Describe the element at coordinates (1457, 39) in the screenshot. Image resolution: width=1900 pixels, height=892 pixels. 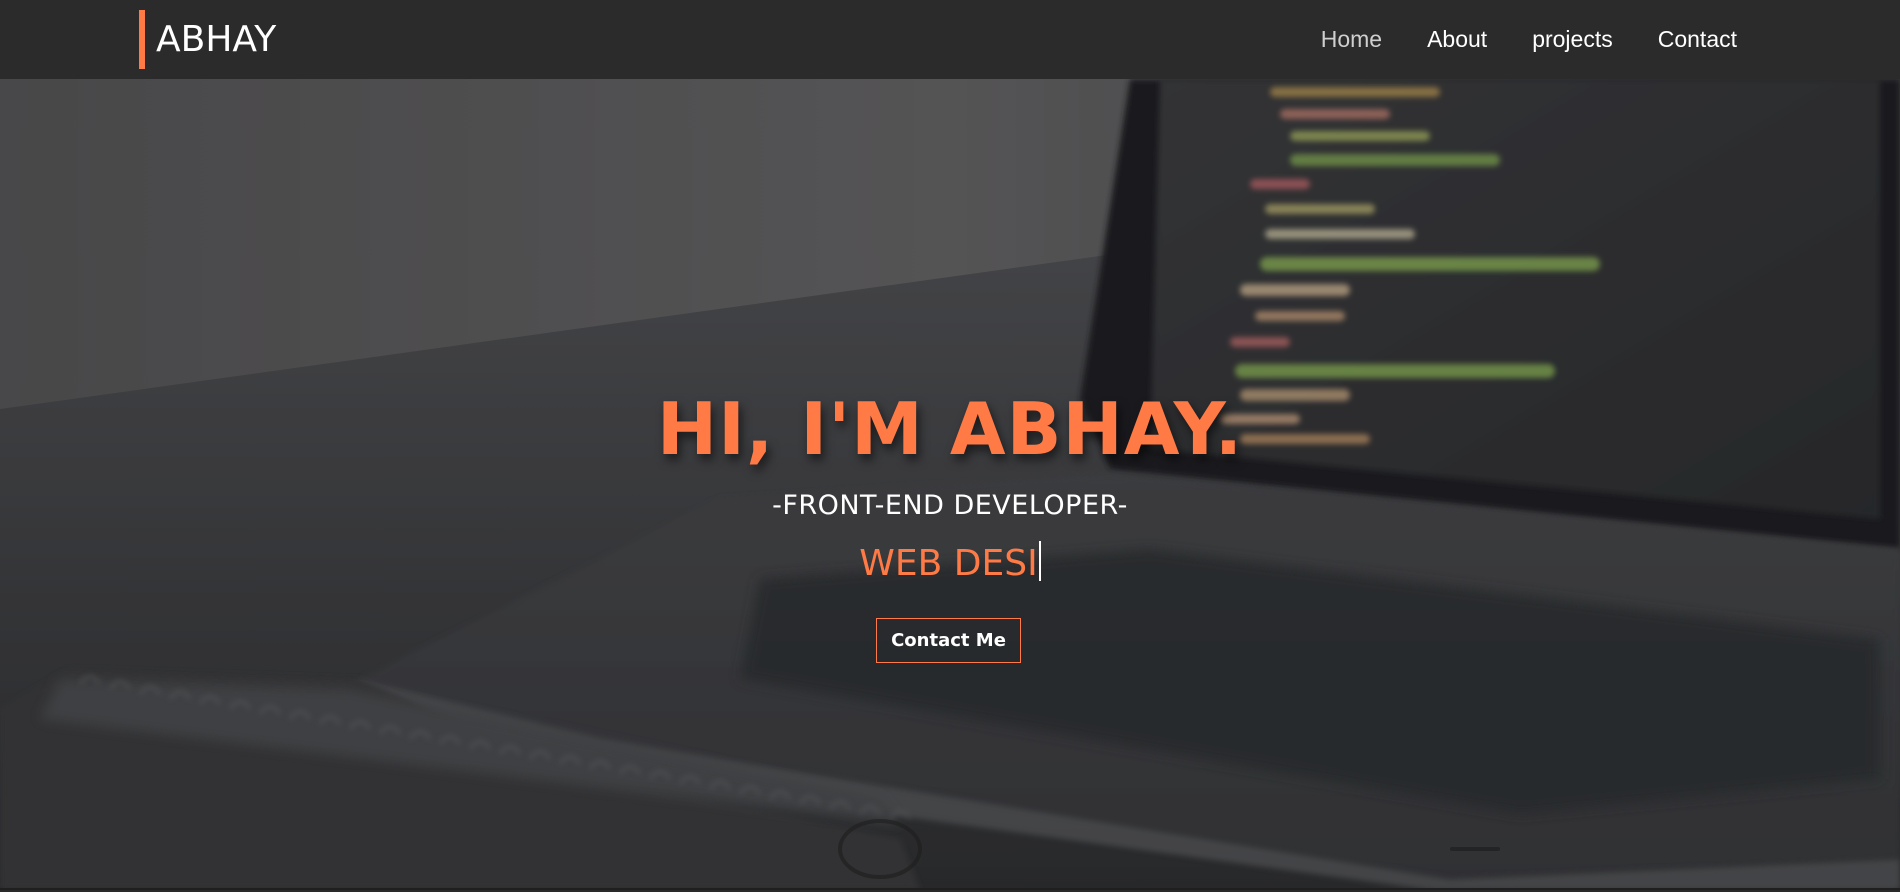
I see `nav-link-about: About` at that location.